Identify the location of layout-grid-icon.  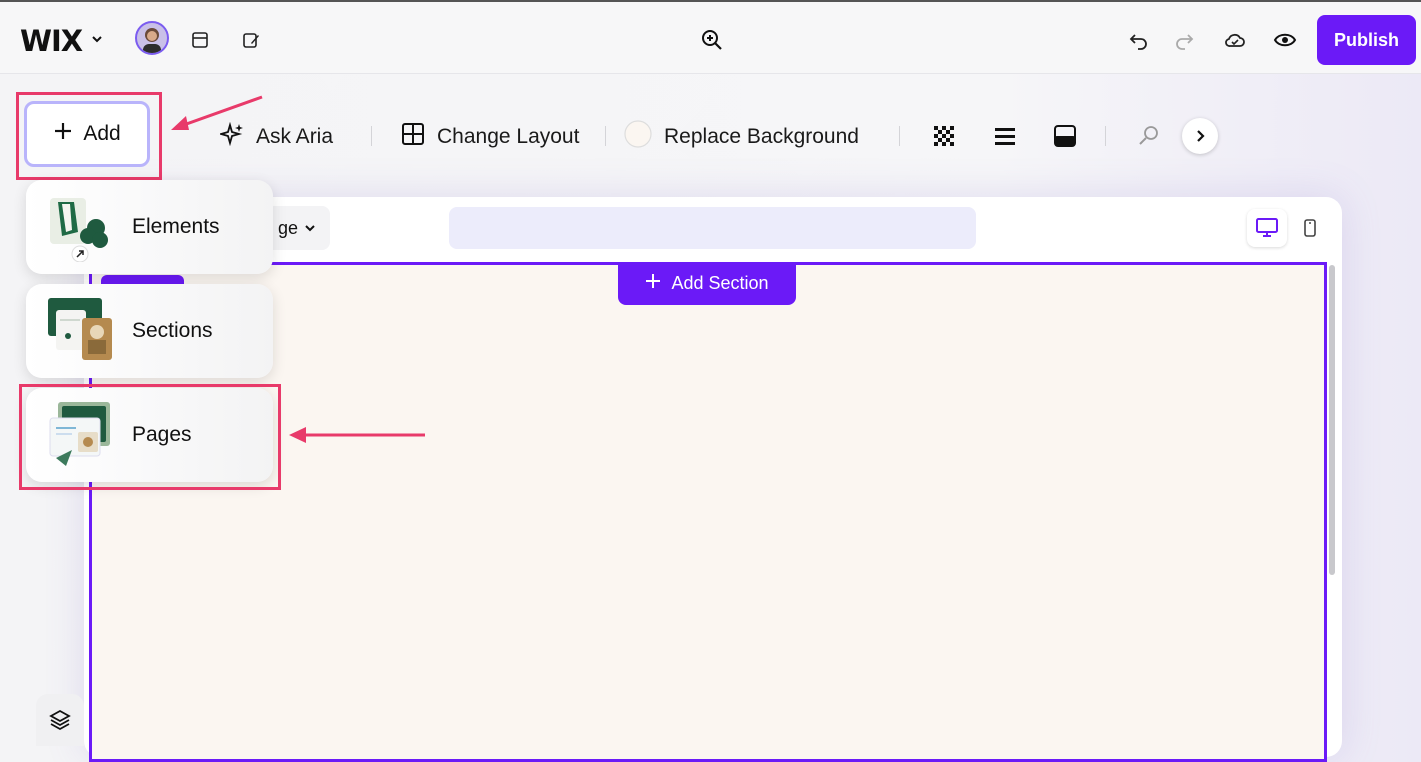
(413, 137).